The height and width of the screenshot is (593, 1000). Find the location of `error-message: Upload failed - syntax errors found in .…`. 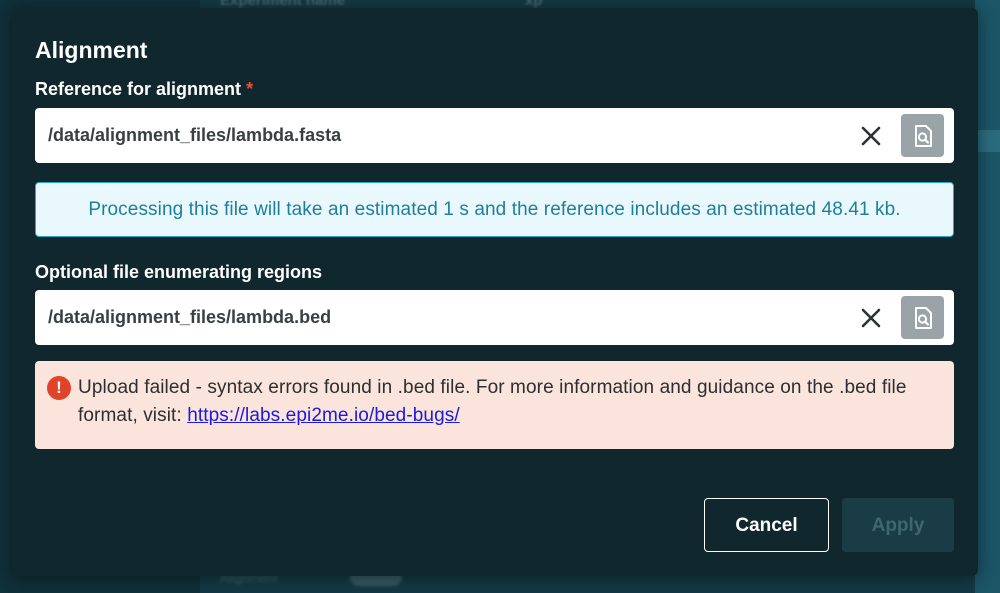

error-message: Upload failed - syntax errors found in .… is located at coordinates (513, 402).